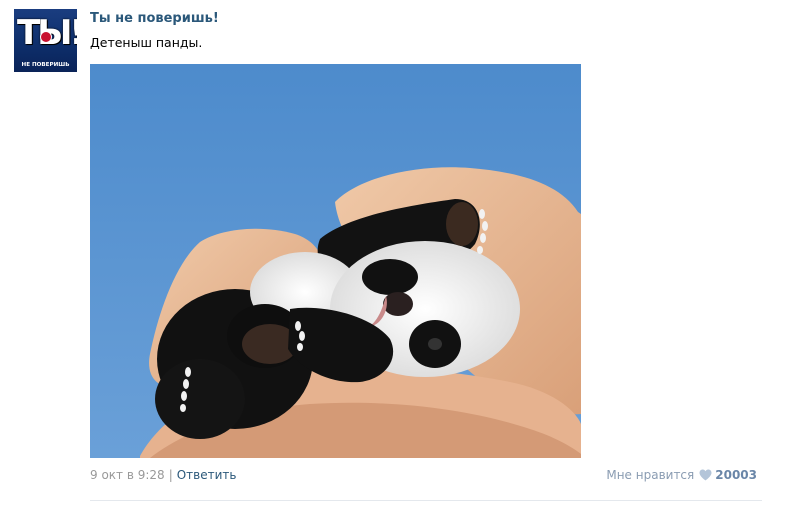  I want to click on avatar-eye-icon, so click(46, 37).